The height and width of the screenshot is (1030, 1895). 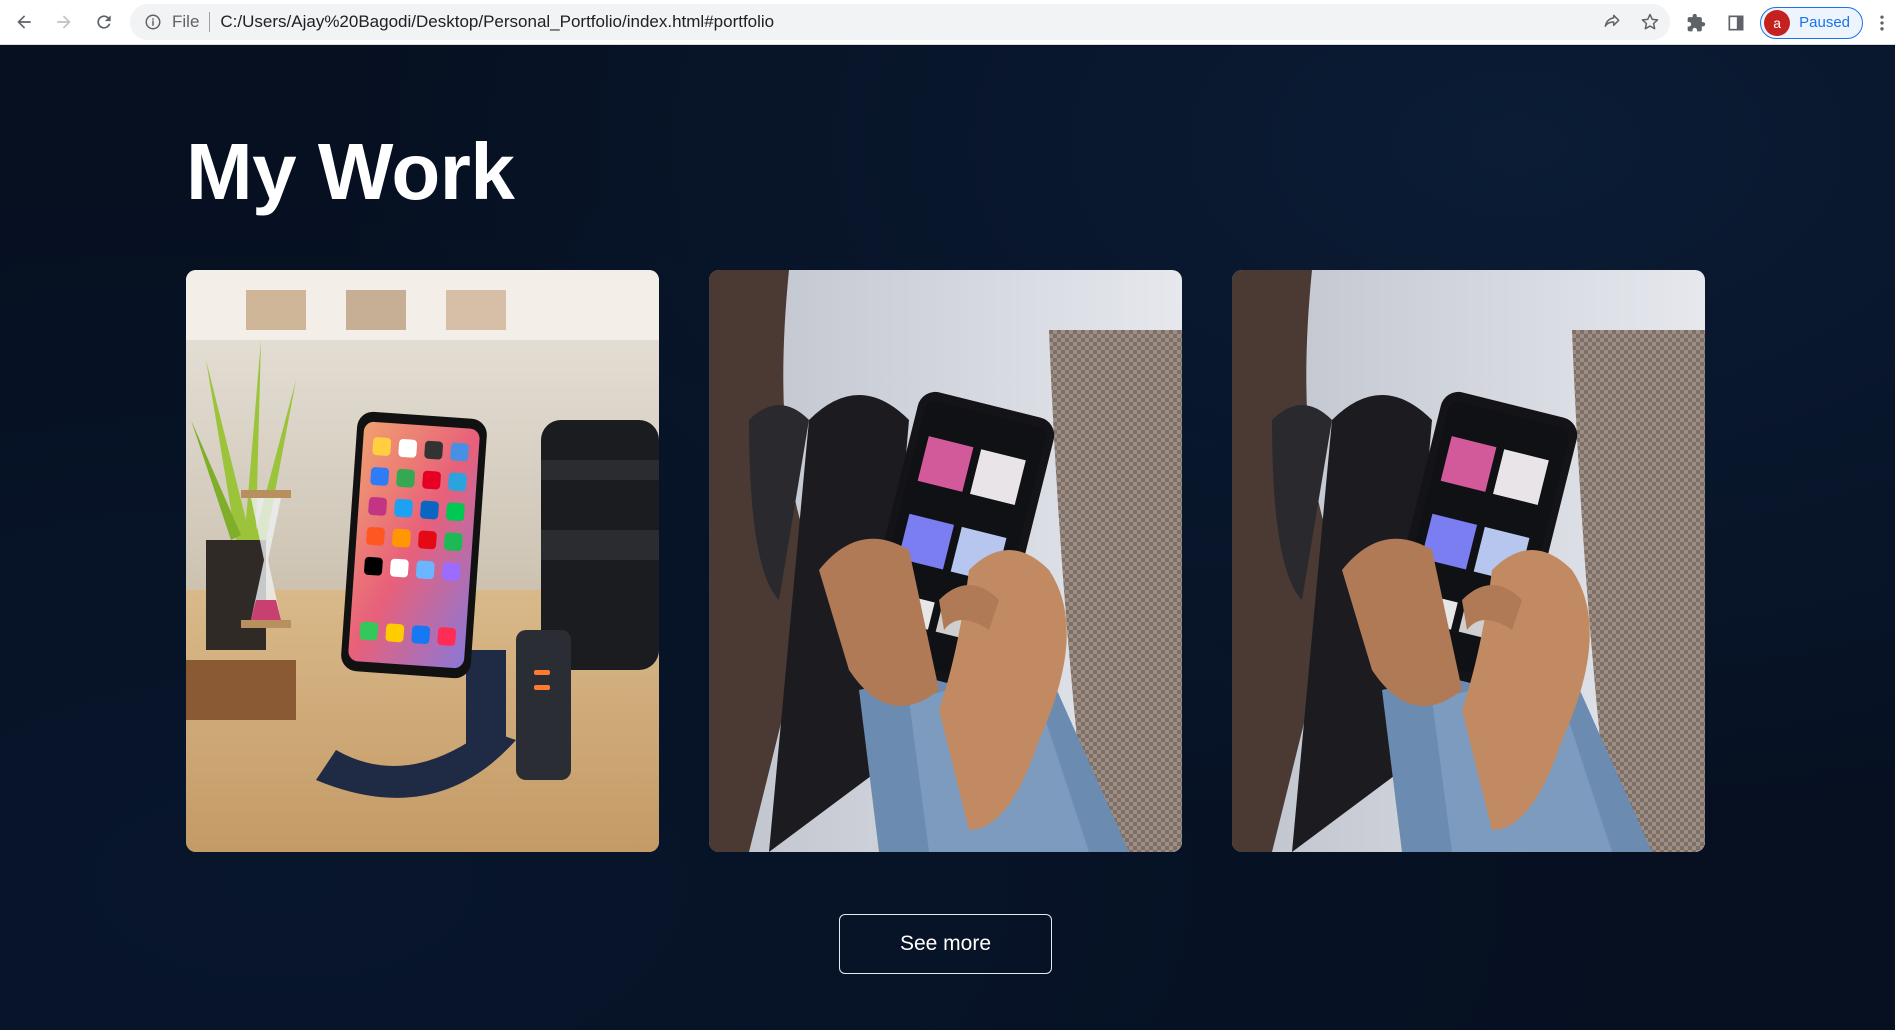 I want to click on kebab-menu-button, so click(x=1882, y=23).